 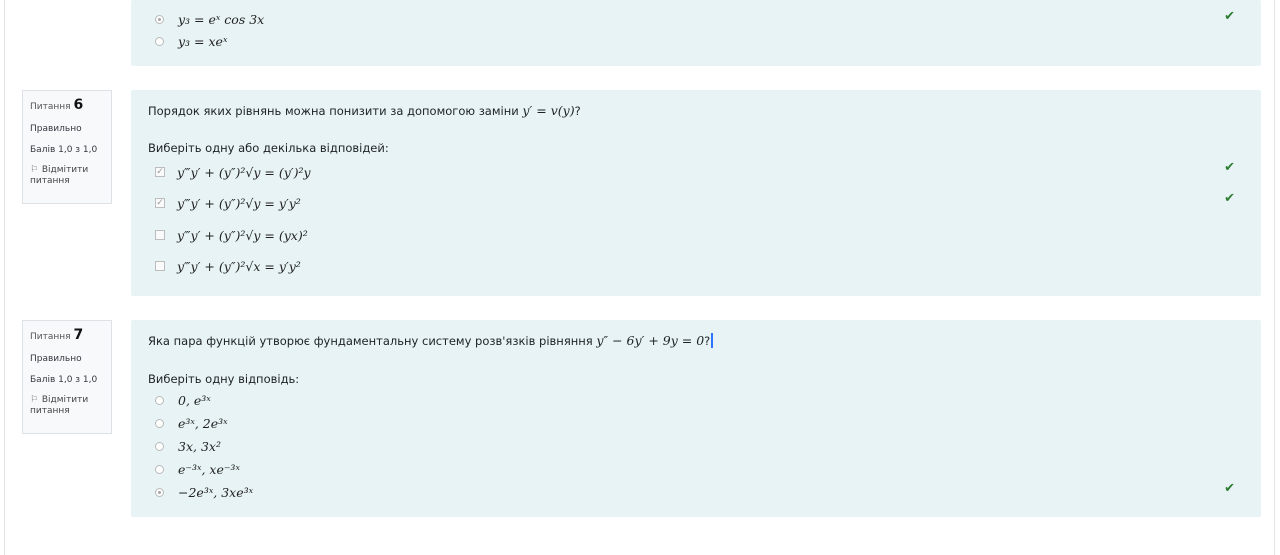 What do you see at coordinates (209, 469) in the screenshot?
I see `q7-option-4-label: e⁻³ˣ, xe⁻³ˣ` at bounding box center [209, 469].